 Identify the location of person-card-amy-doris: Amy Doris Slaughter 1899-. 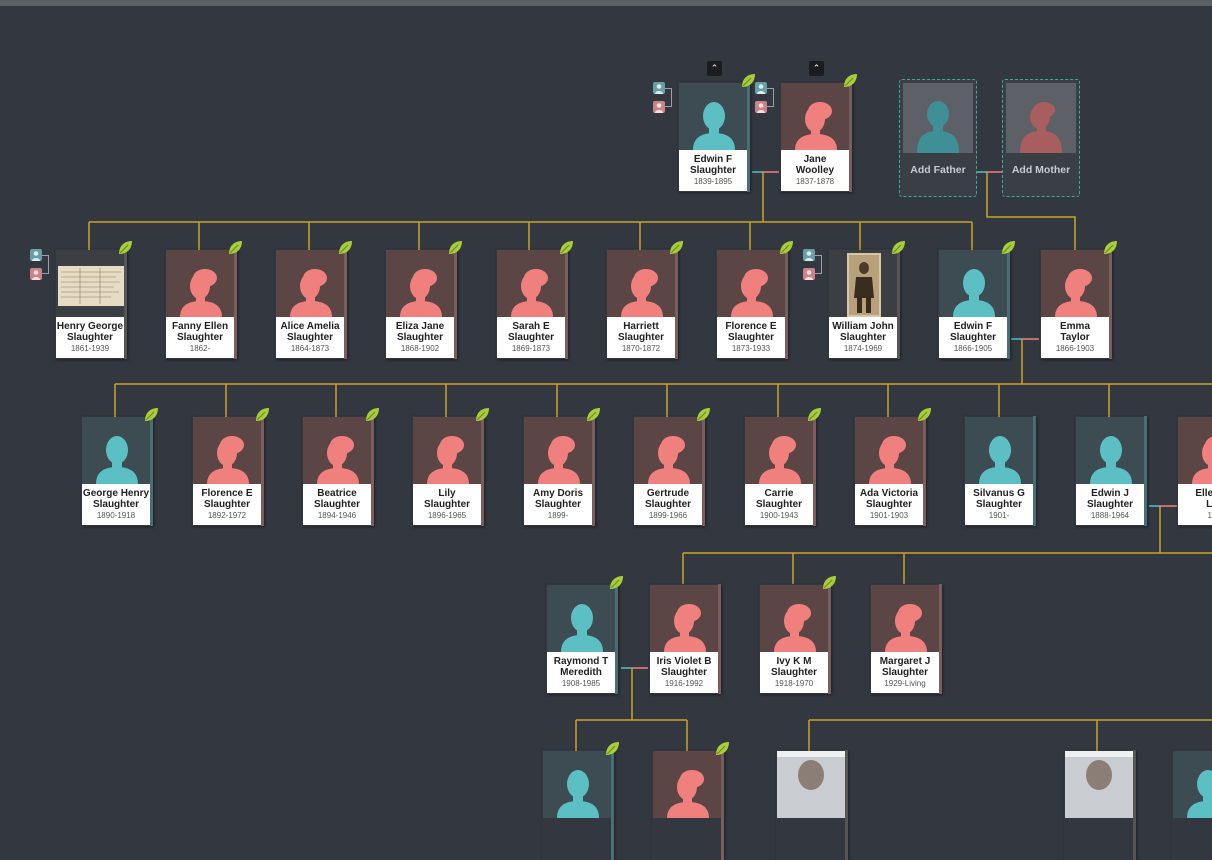
(559, 471).